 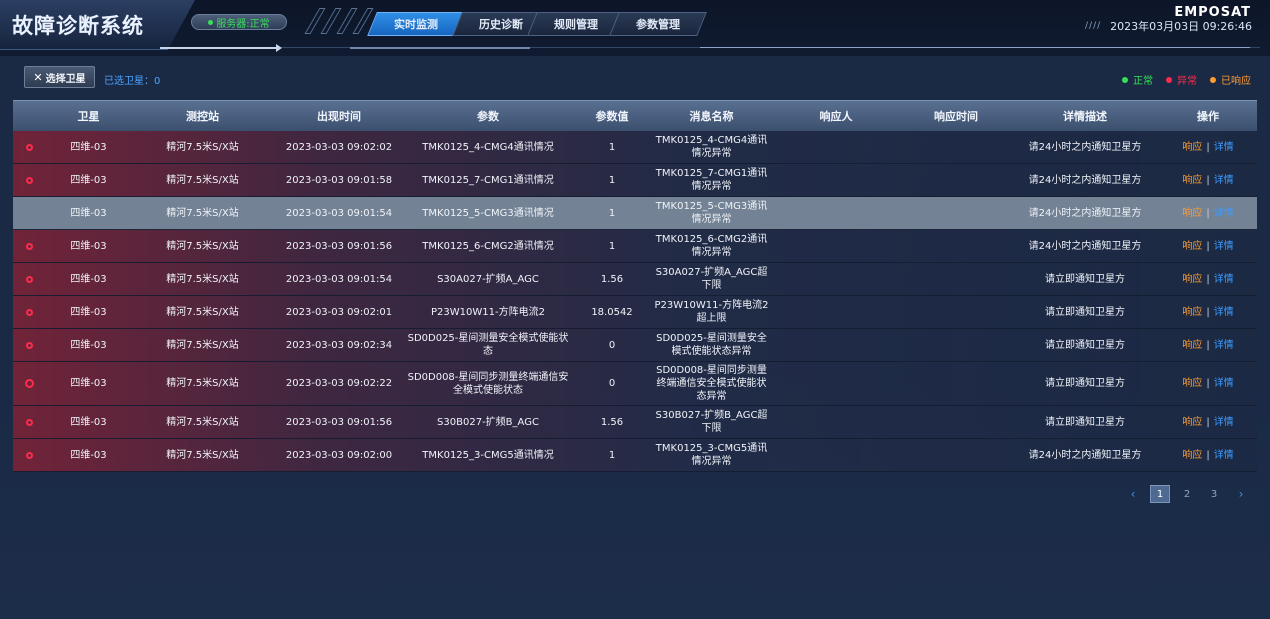 I want to click on legend-label: 正常, so click(x=1143, y=81).